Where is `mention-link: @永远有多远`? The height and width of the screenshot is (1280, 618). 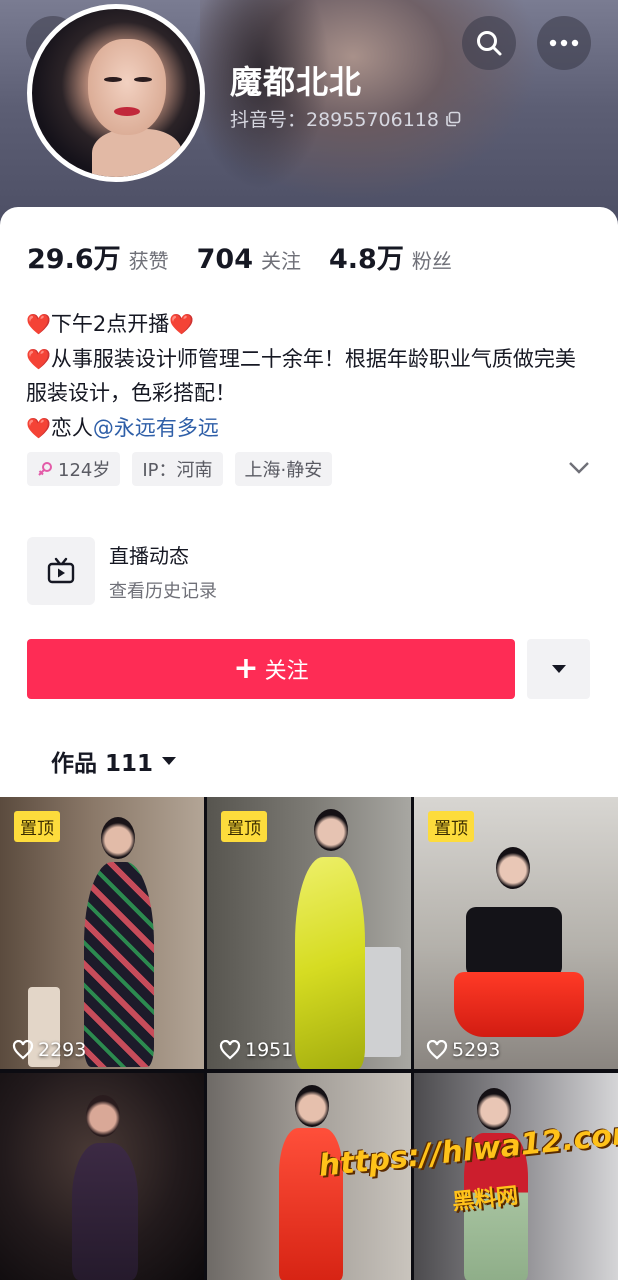
mention-link: @永远有多远 is located at coordinates (156, 428).